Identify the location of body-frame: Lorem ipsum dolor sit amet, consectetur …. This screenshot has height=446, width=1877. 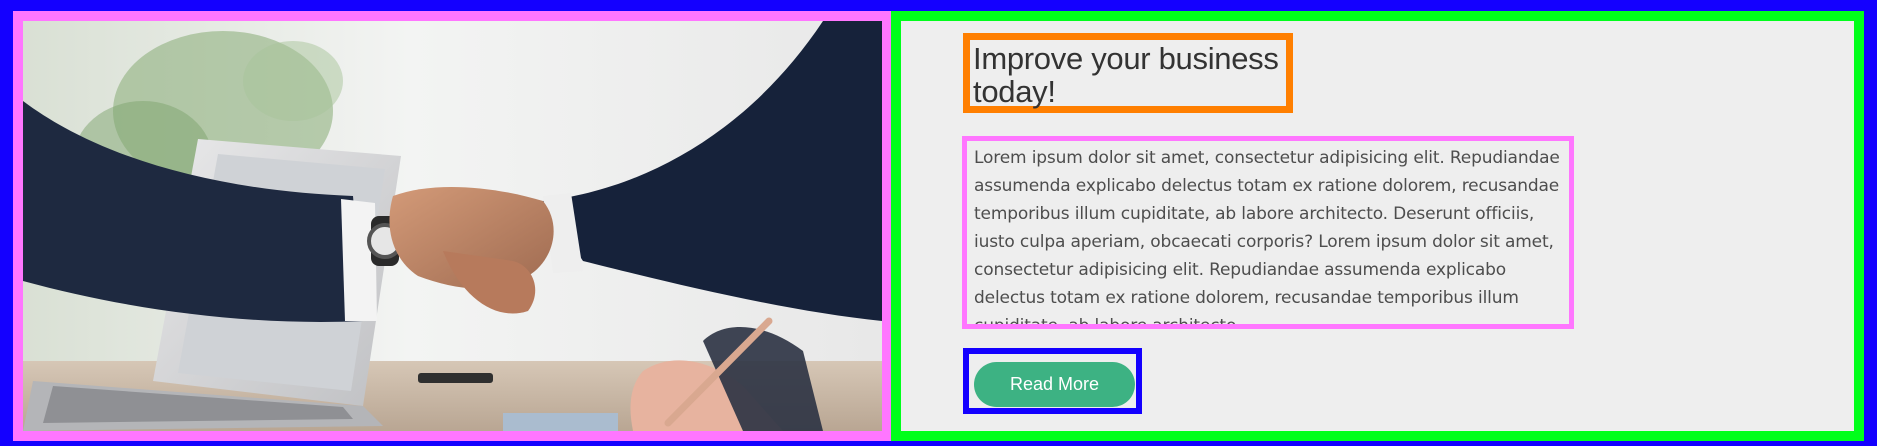
(1268, 232).